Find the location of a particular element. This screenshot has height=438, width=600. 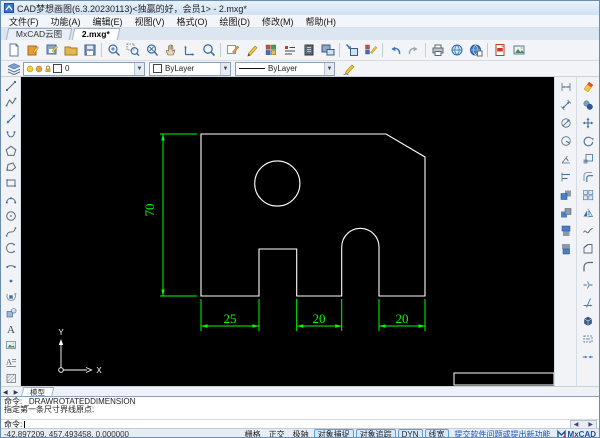

menu-edit: 编辑(E) is located at coordinates (108, 21).